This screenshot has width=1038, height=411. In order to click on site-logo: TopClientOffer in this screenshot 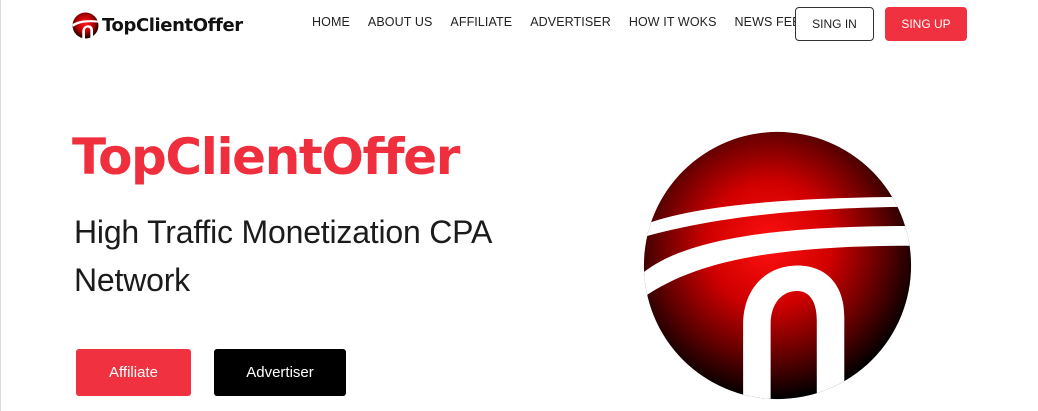, I will do `click(157, 25)`.